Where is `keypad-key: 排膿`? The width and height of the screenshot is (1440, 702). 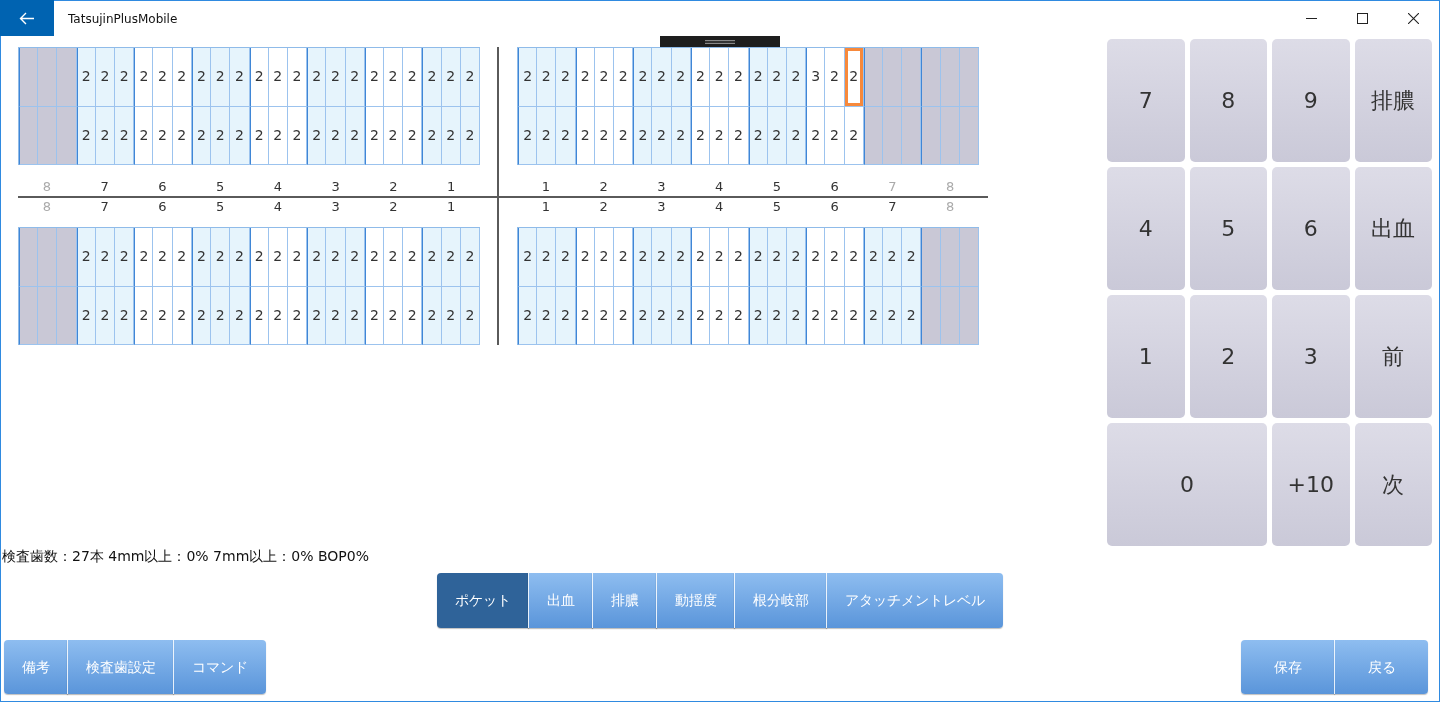
keypad-key: 排膿 is located at coordinates (1393, 100).